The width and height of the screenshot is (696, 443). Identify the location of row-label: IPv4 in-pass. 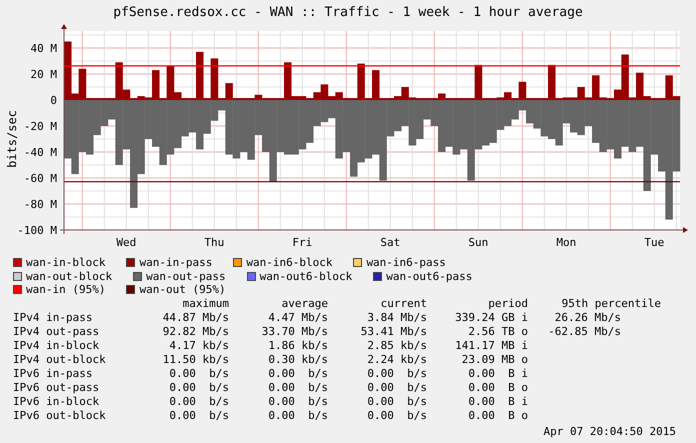
(53, 317).